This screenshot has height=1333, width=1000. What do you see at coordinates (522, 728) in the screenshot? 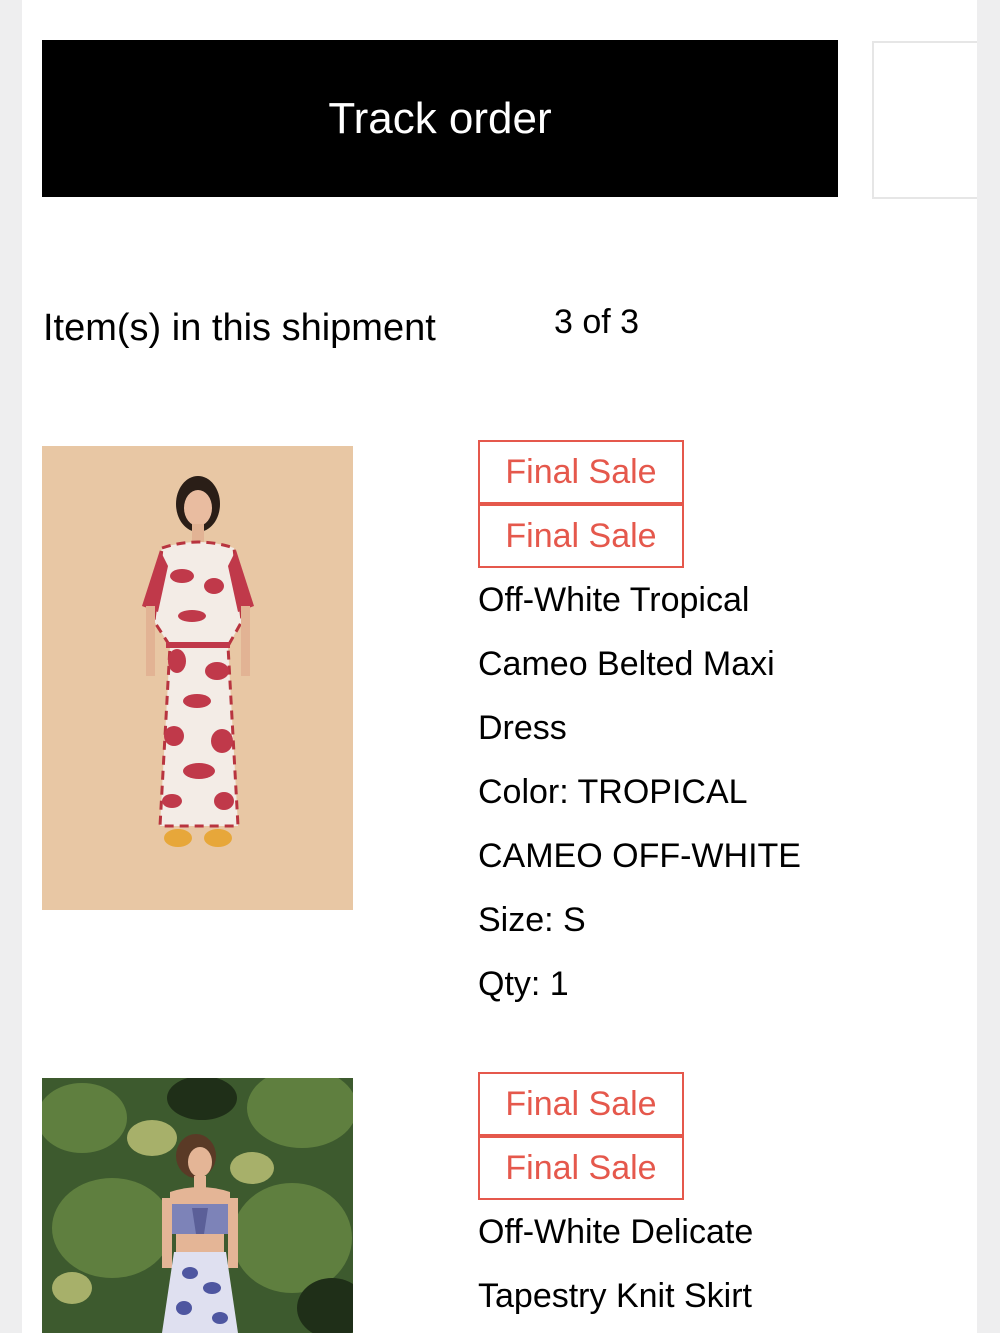
I see `product-name-line: Dress` at bounding box center [522, 728].